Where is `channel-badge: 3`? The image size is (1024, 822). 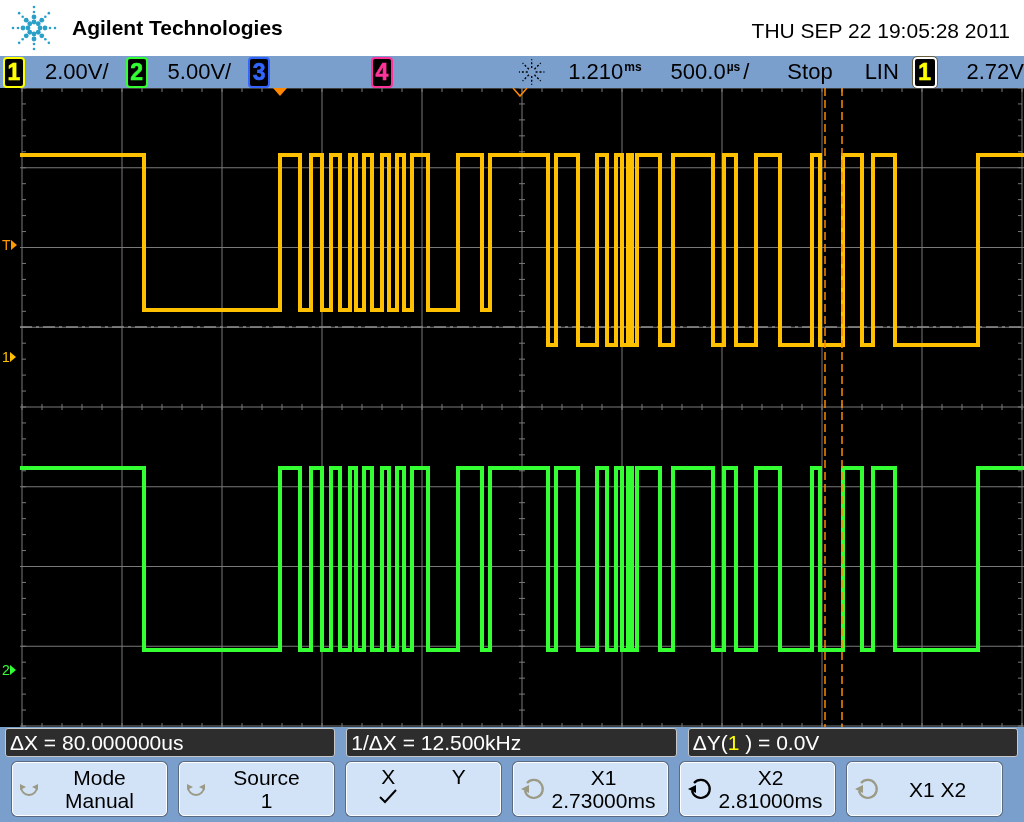
channel-badge: 3 is located at coordinates (259, 72).